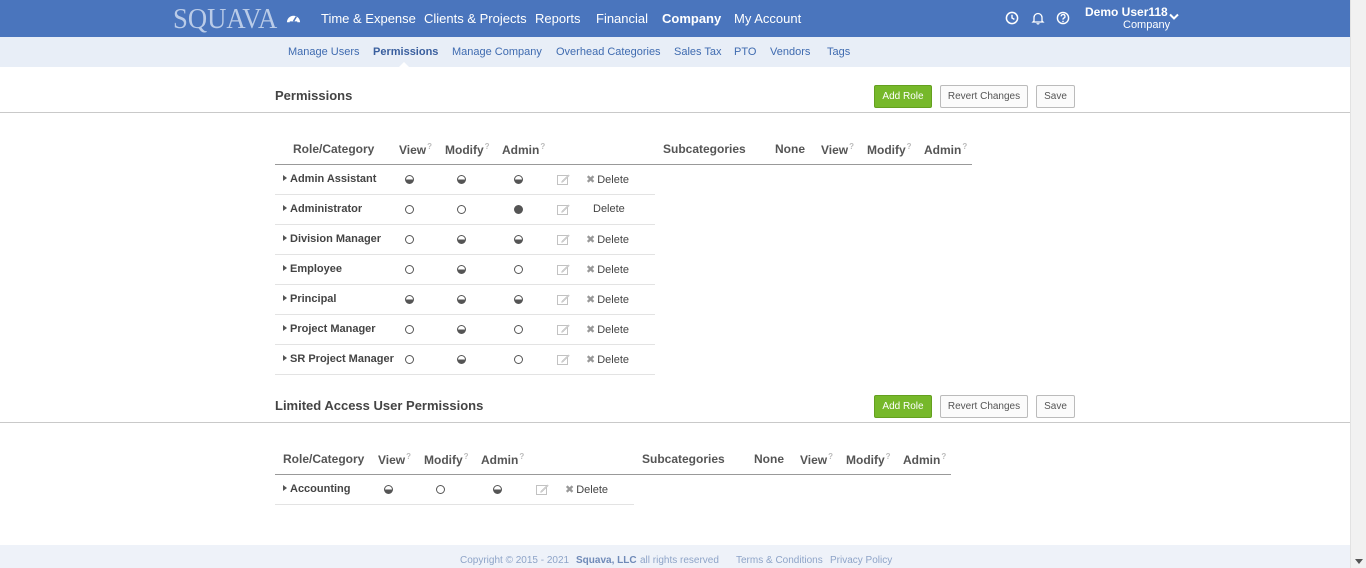  I want to click on subnav-manage-company: Manage Company, so click(497, 52).